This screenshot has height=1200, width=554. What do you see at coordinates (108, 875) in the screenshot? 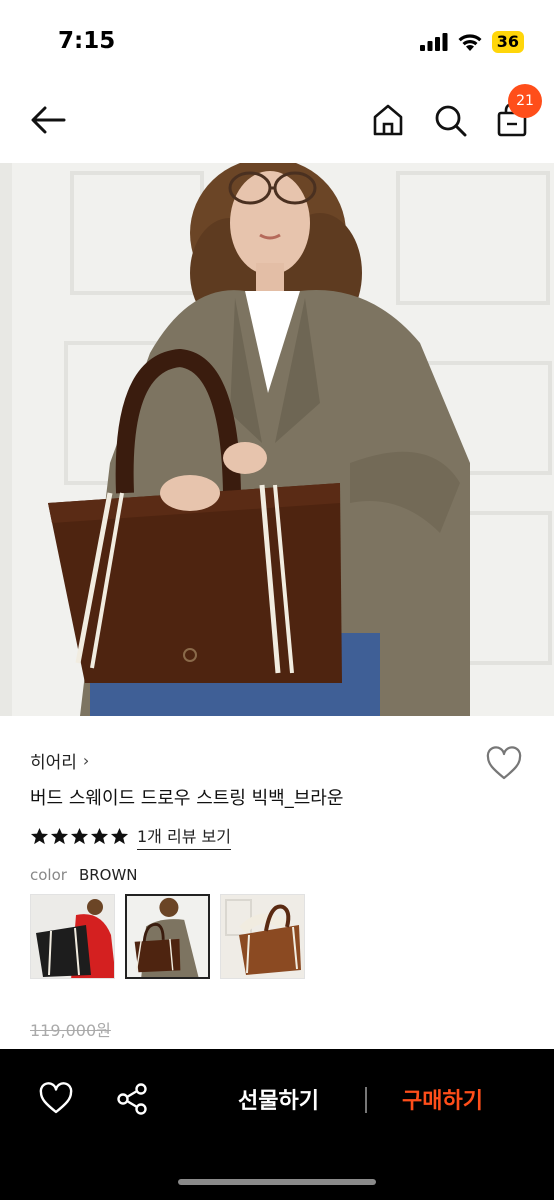
I see `option-value: BROWN` at bounding box center [108, 875].